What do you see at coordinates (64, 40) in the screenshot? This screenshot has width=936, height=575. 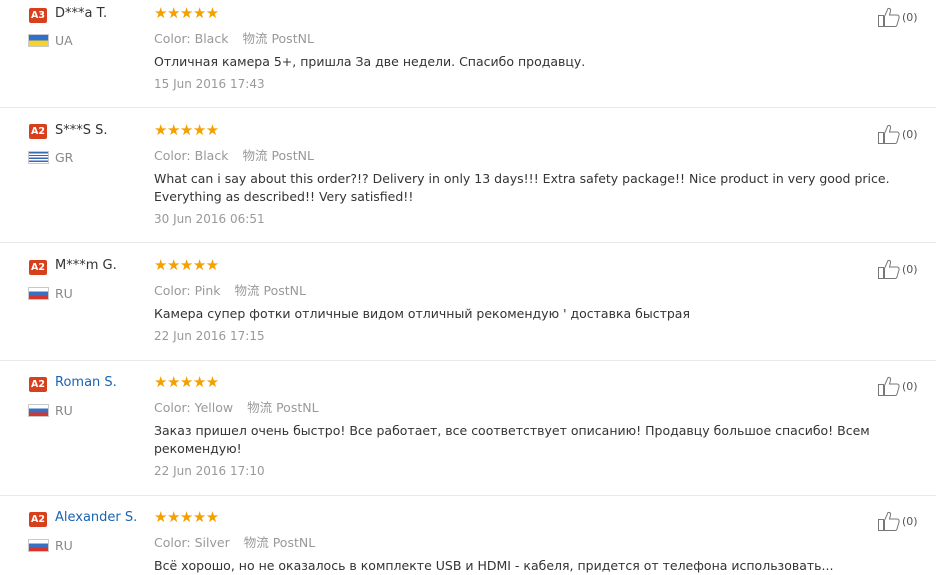 I see `buyer-country: UA` at bounding box center [64, 40].